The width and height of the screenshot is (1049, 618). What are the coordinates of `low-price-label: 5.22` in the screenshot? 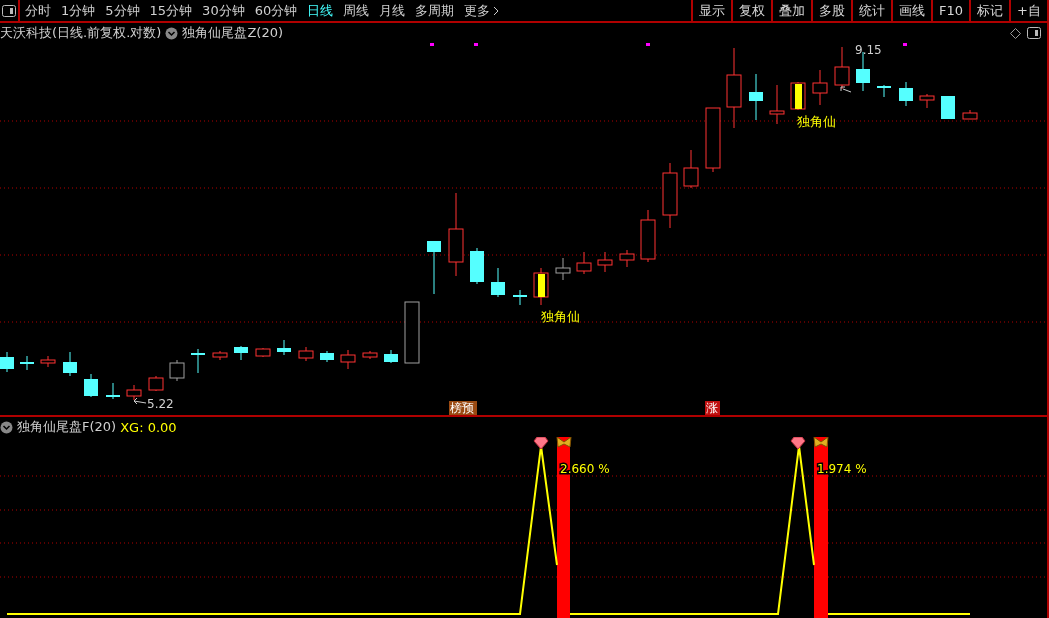 It's located at (153, 404).